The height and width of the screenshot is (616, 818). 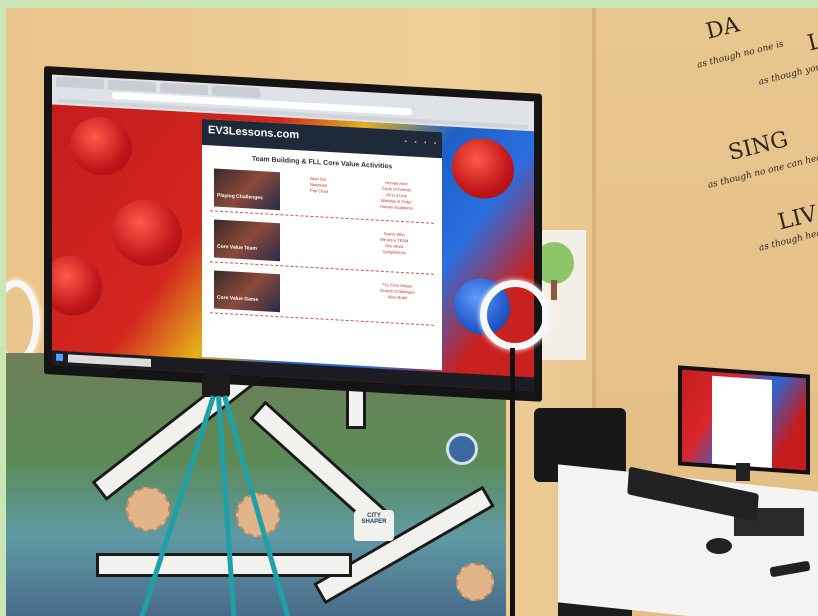 What do you see at coordinates (247, 291) in the screenshot?
I see `site-thumb-3: Core Value Game` at bounding box center [247, 291].